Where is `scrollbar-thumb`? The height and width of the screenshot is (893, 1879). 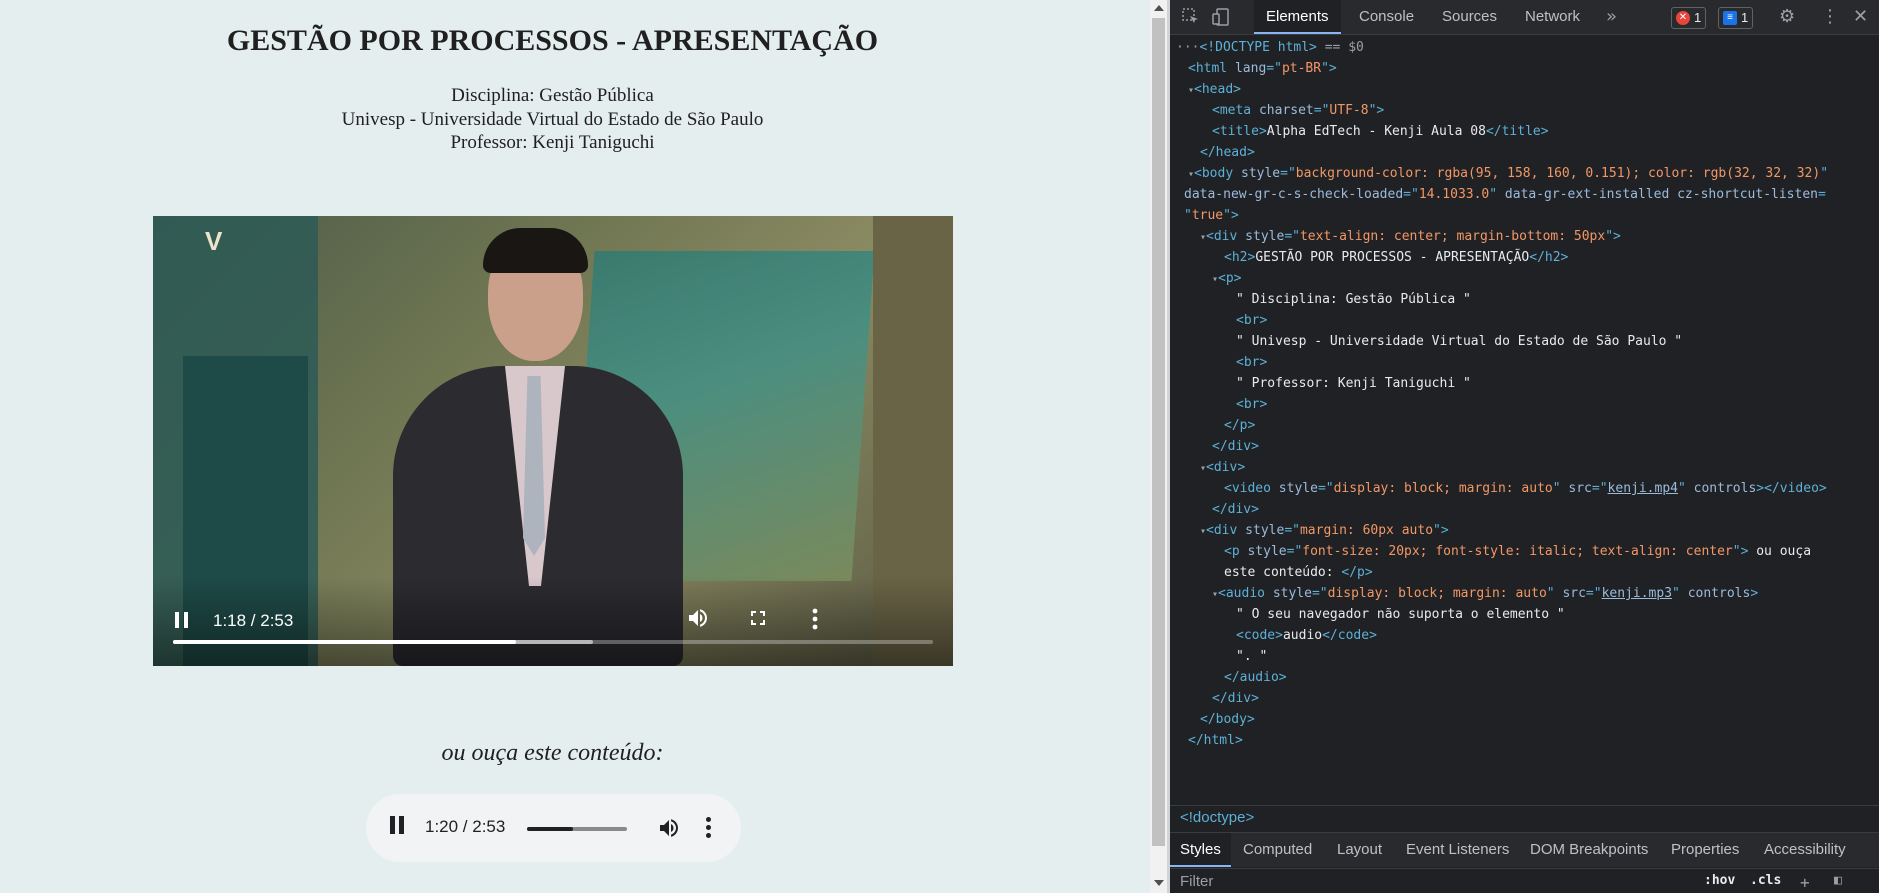
scrollbar-thumb is located at coordinates (1158, 432).